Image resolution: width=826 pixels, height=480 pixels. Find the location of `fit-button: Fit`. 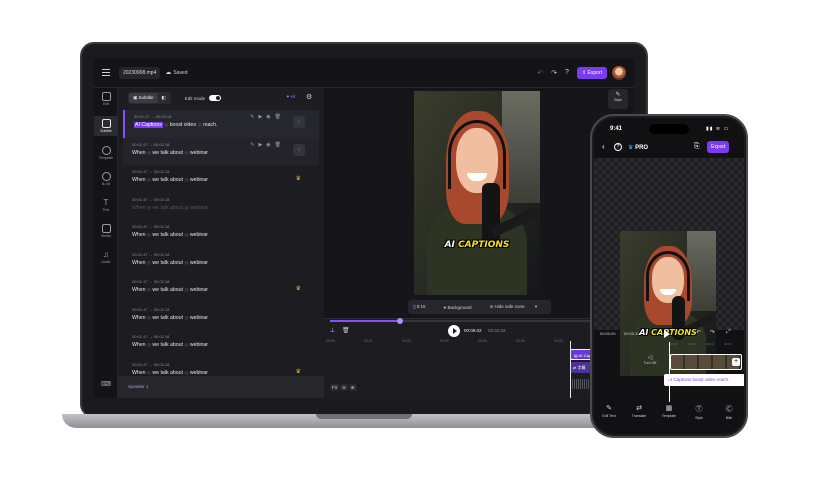

fit-button: Fit is located at coordinates (334, 387).